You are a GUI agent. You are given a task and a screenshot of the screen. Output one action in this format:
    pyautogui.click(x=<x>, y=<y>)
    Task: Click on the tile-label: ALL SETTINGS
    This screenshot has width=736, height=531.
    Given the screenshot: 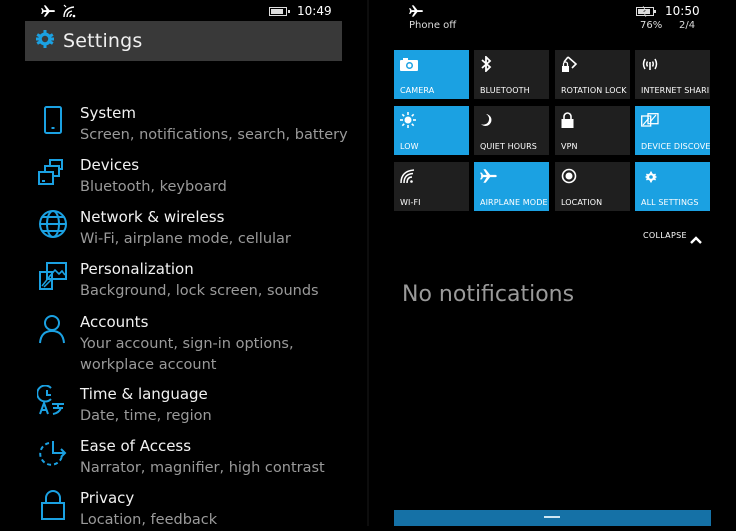 What is the action you would take?
    pyautogui.click(x=670, y=202)
    